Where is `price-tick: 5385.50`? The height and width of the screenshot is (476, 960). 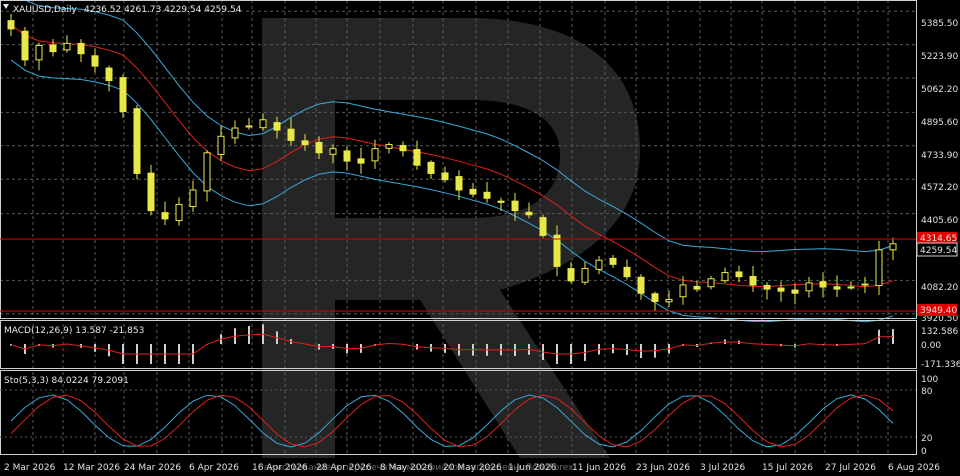
price-tick: 5385.50 is located at coordinates (939, 24).